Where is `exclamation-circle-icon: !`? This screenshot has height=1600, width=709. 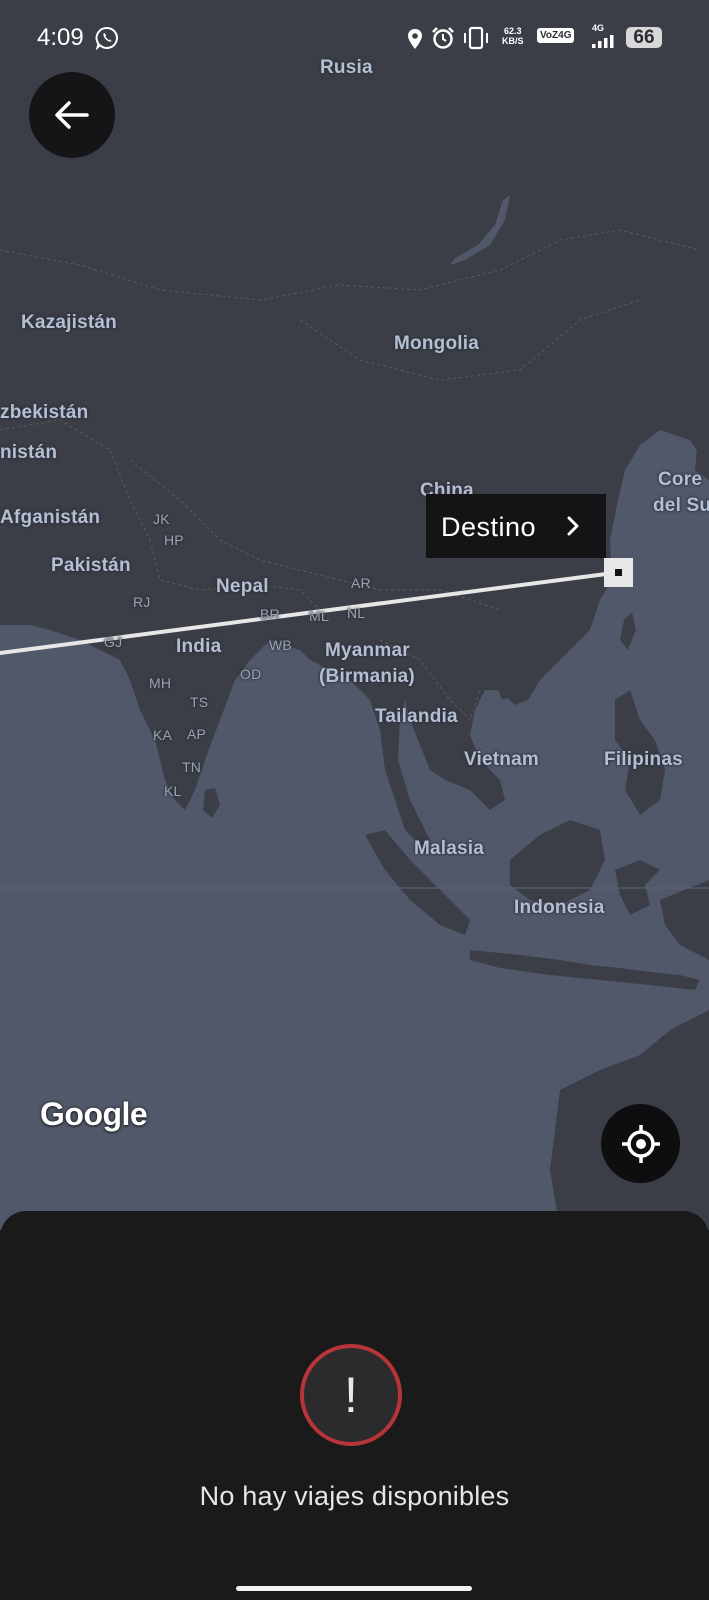 exclamation-circle-icon: ! is located at coordinates (351, 1395).